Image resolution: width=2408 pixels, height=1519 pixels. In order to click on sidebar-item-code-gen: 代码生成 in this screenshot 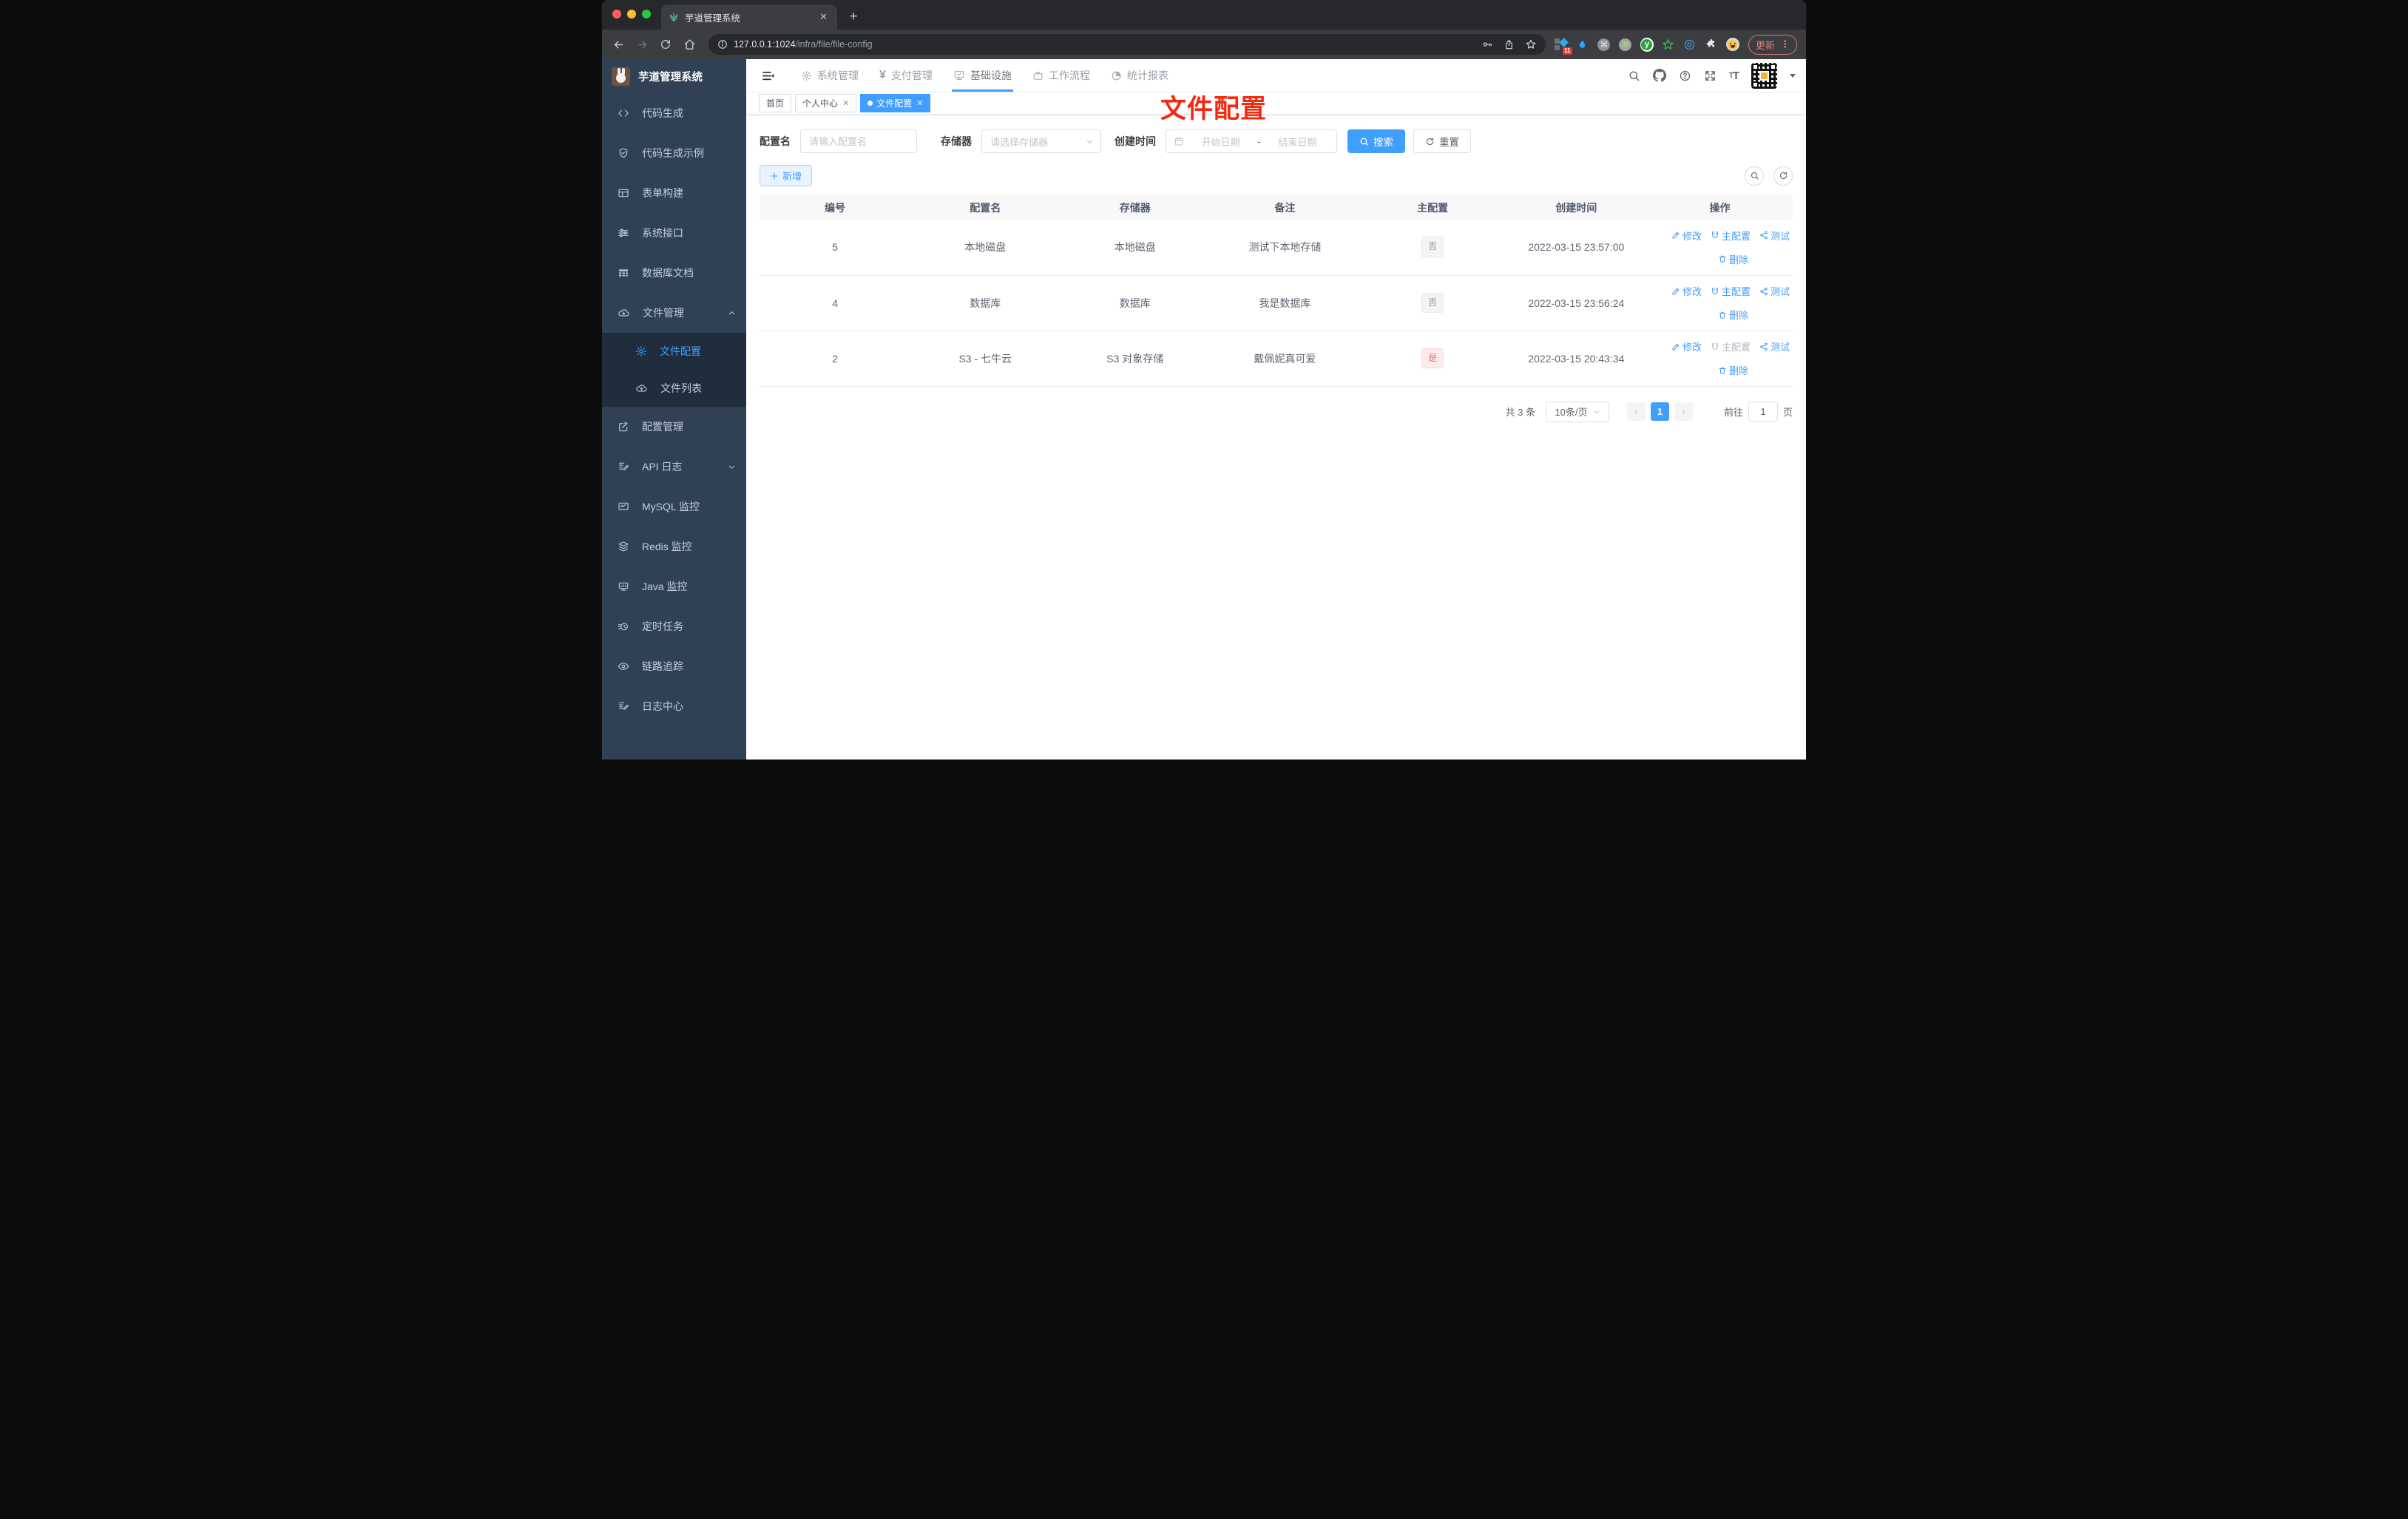, I will do `click(674, 113)`.